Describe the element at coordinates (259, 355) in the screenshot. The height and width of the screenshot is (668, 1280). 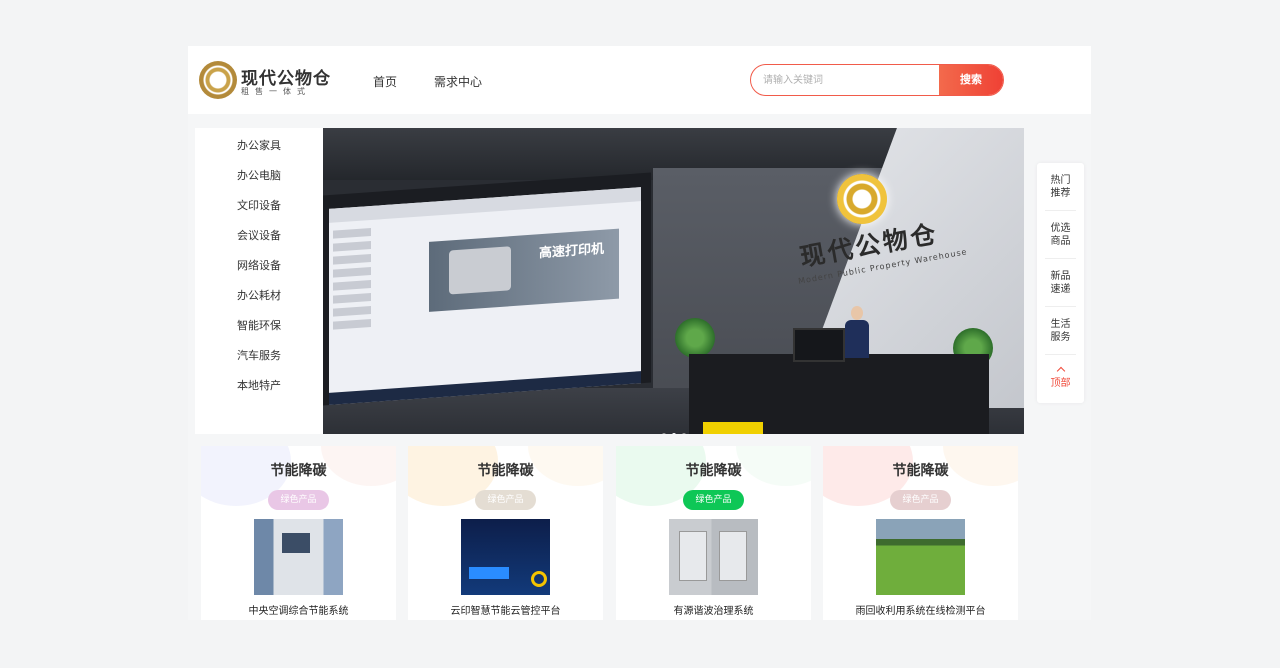
I see `category-item: 汽车服务` at that location.